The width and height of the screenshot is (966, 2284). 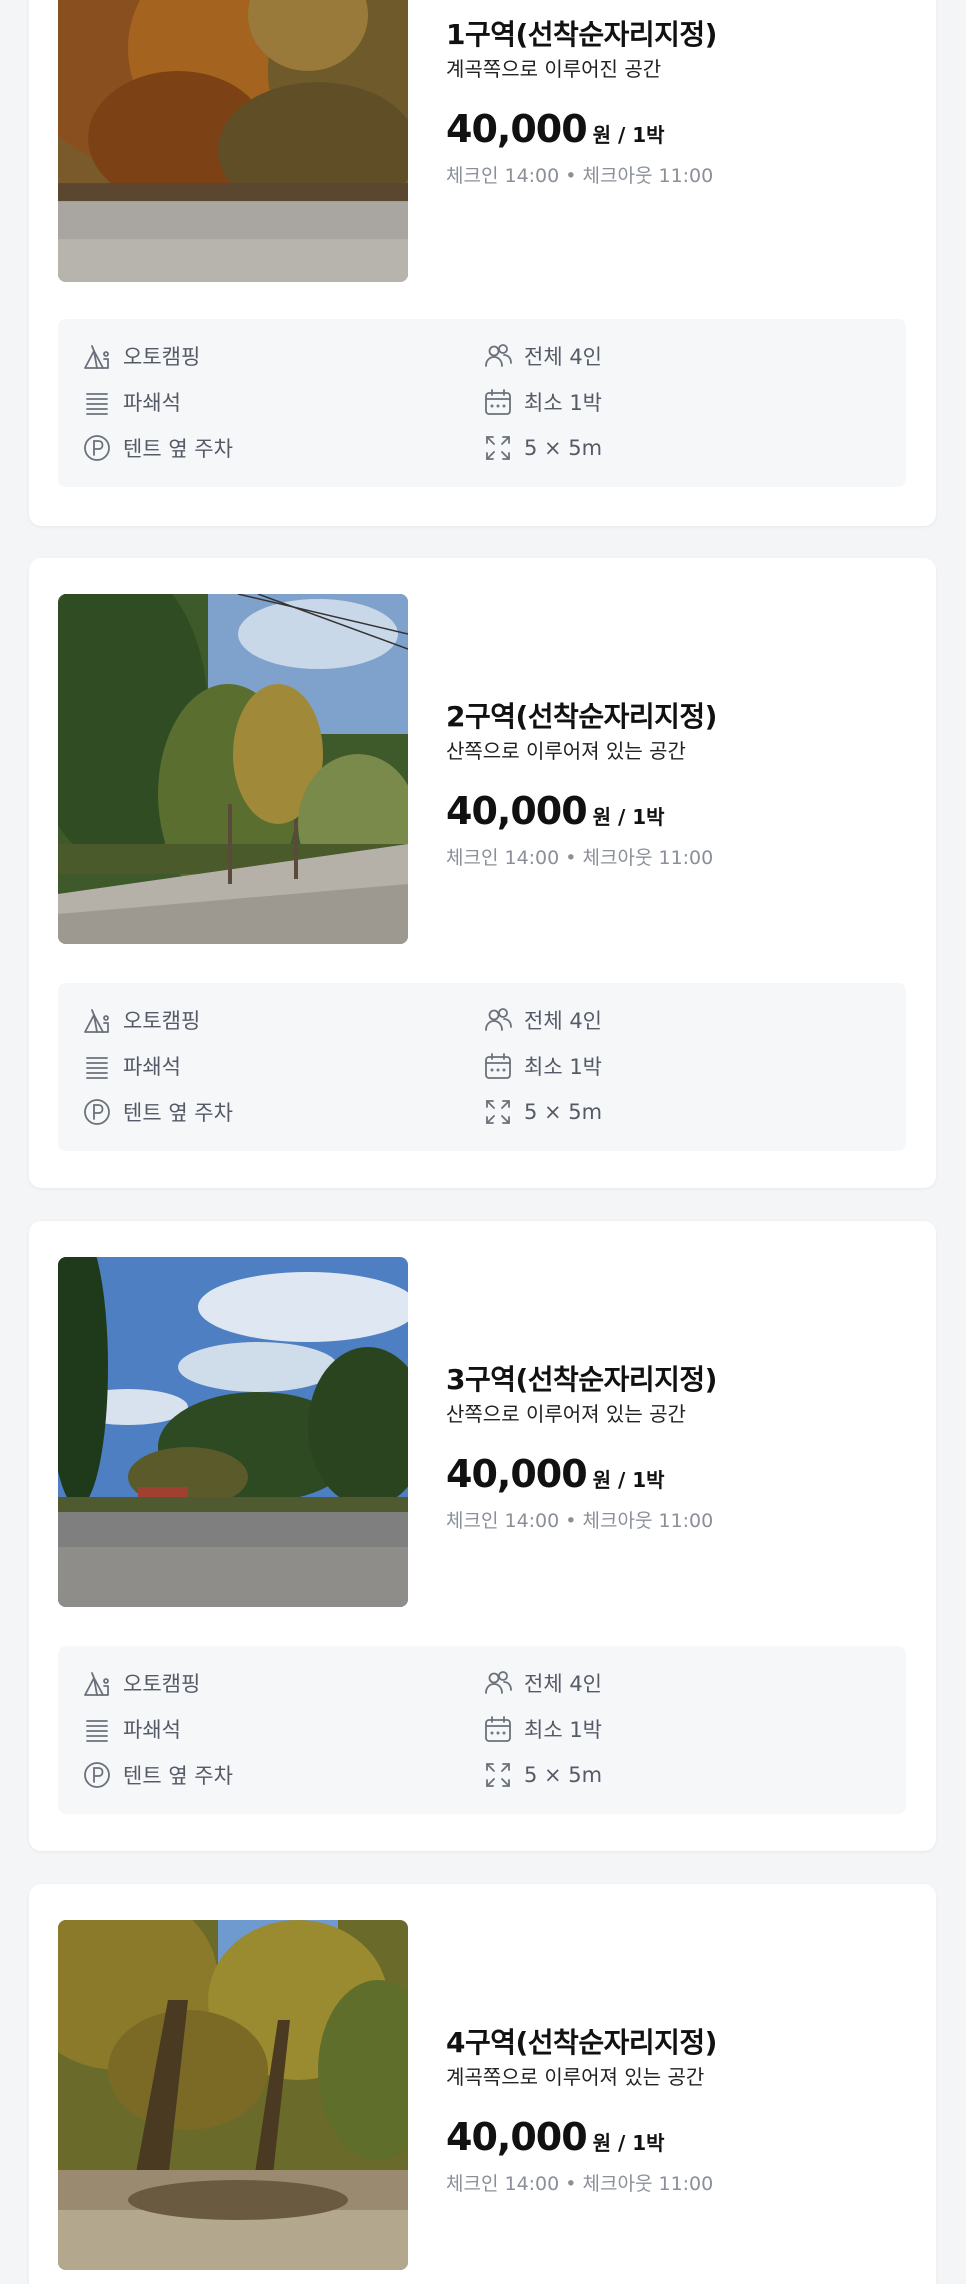 I want to click on autumn-forest-gravel-photo, so click(x=233, y=141).